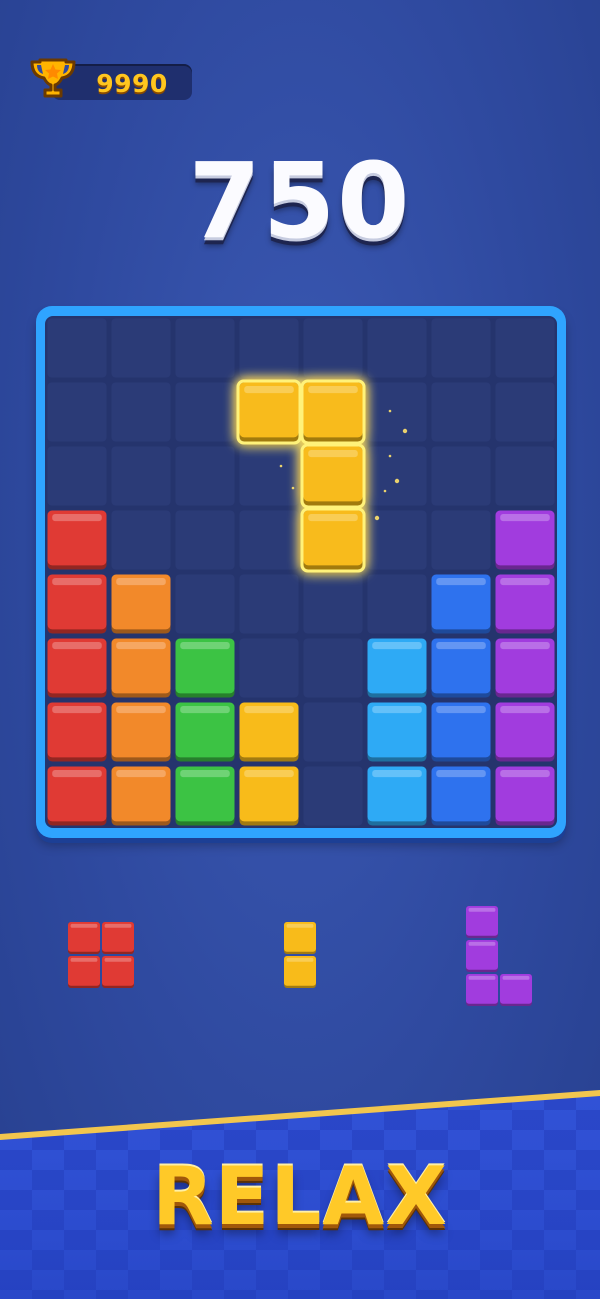 The image size is (600, 1299). Describe the element at coordinates (132, 83) in the screenshot. I see `best-score-value: 9990` at that location.